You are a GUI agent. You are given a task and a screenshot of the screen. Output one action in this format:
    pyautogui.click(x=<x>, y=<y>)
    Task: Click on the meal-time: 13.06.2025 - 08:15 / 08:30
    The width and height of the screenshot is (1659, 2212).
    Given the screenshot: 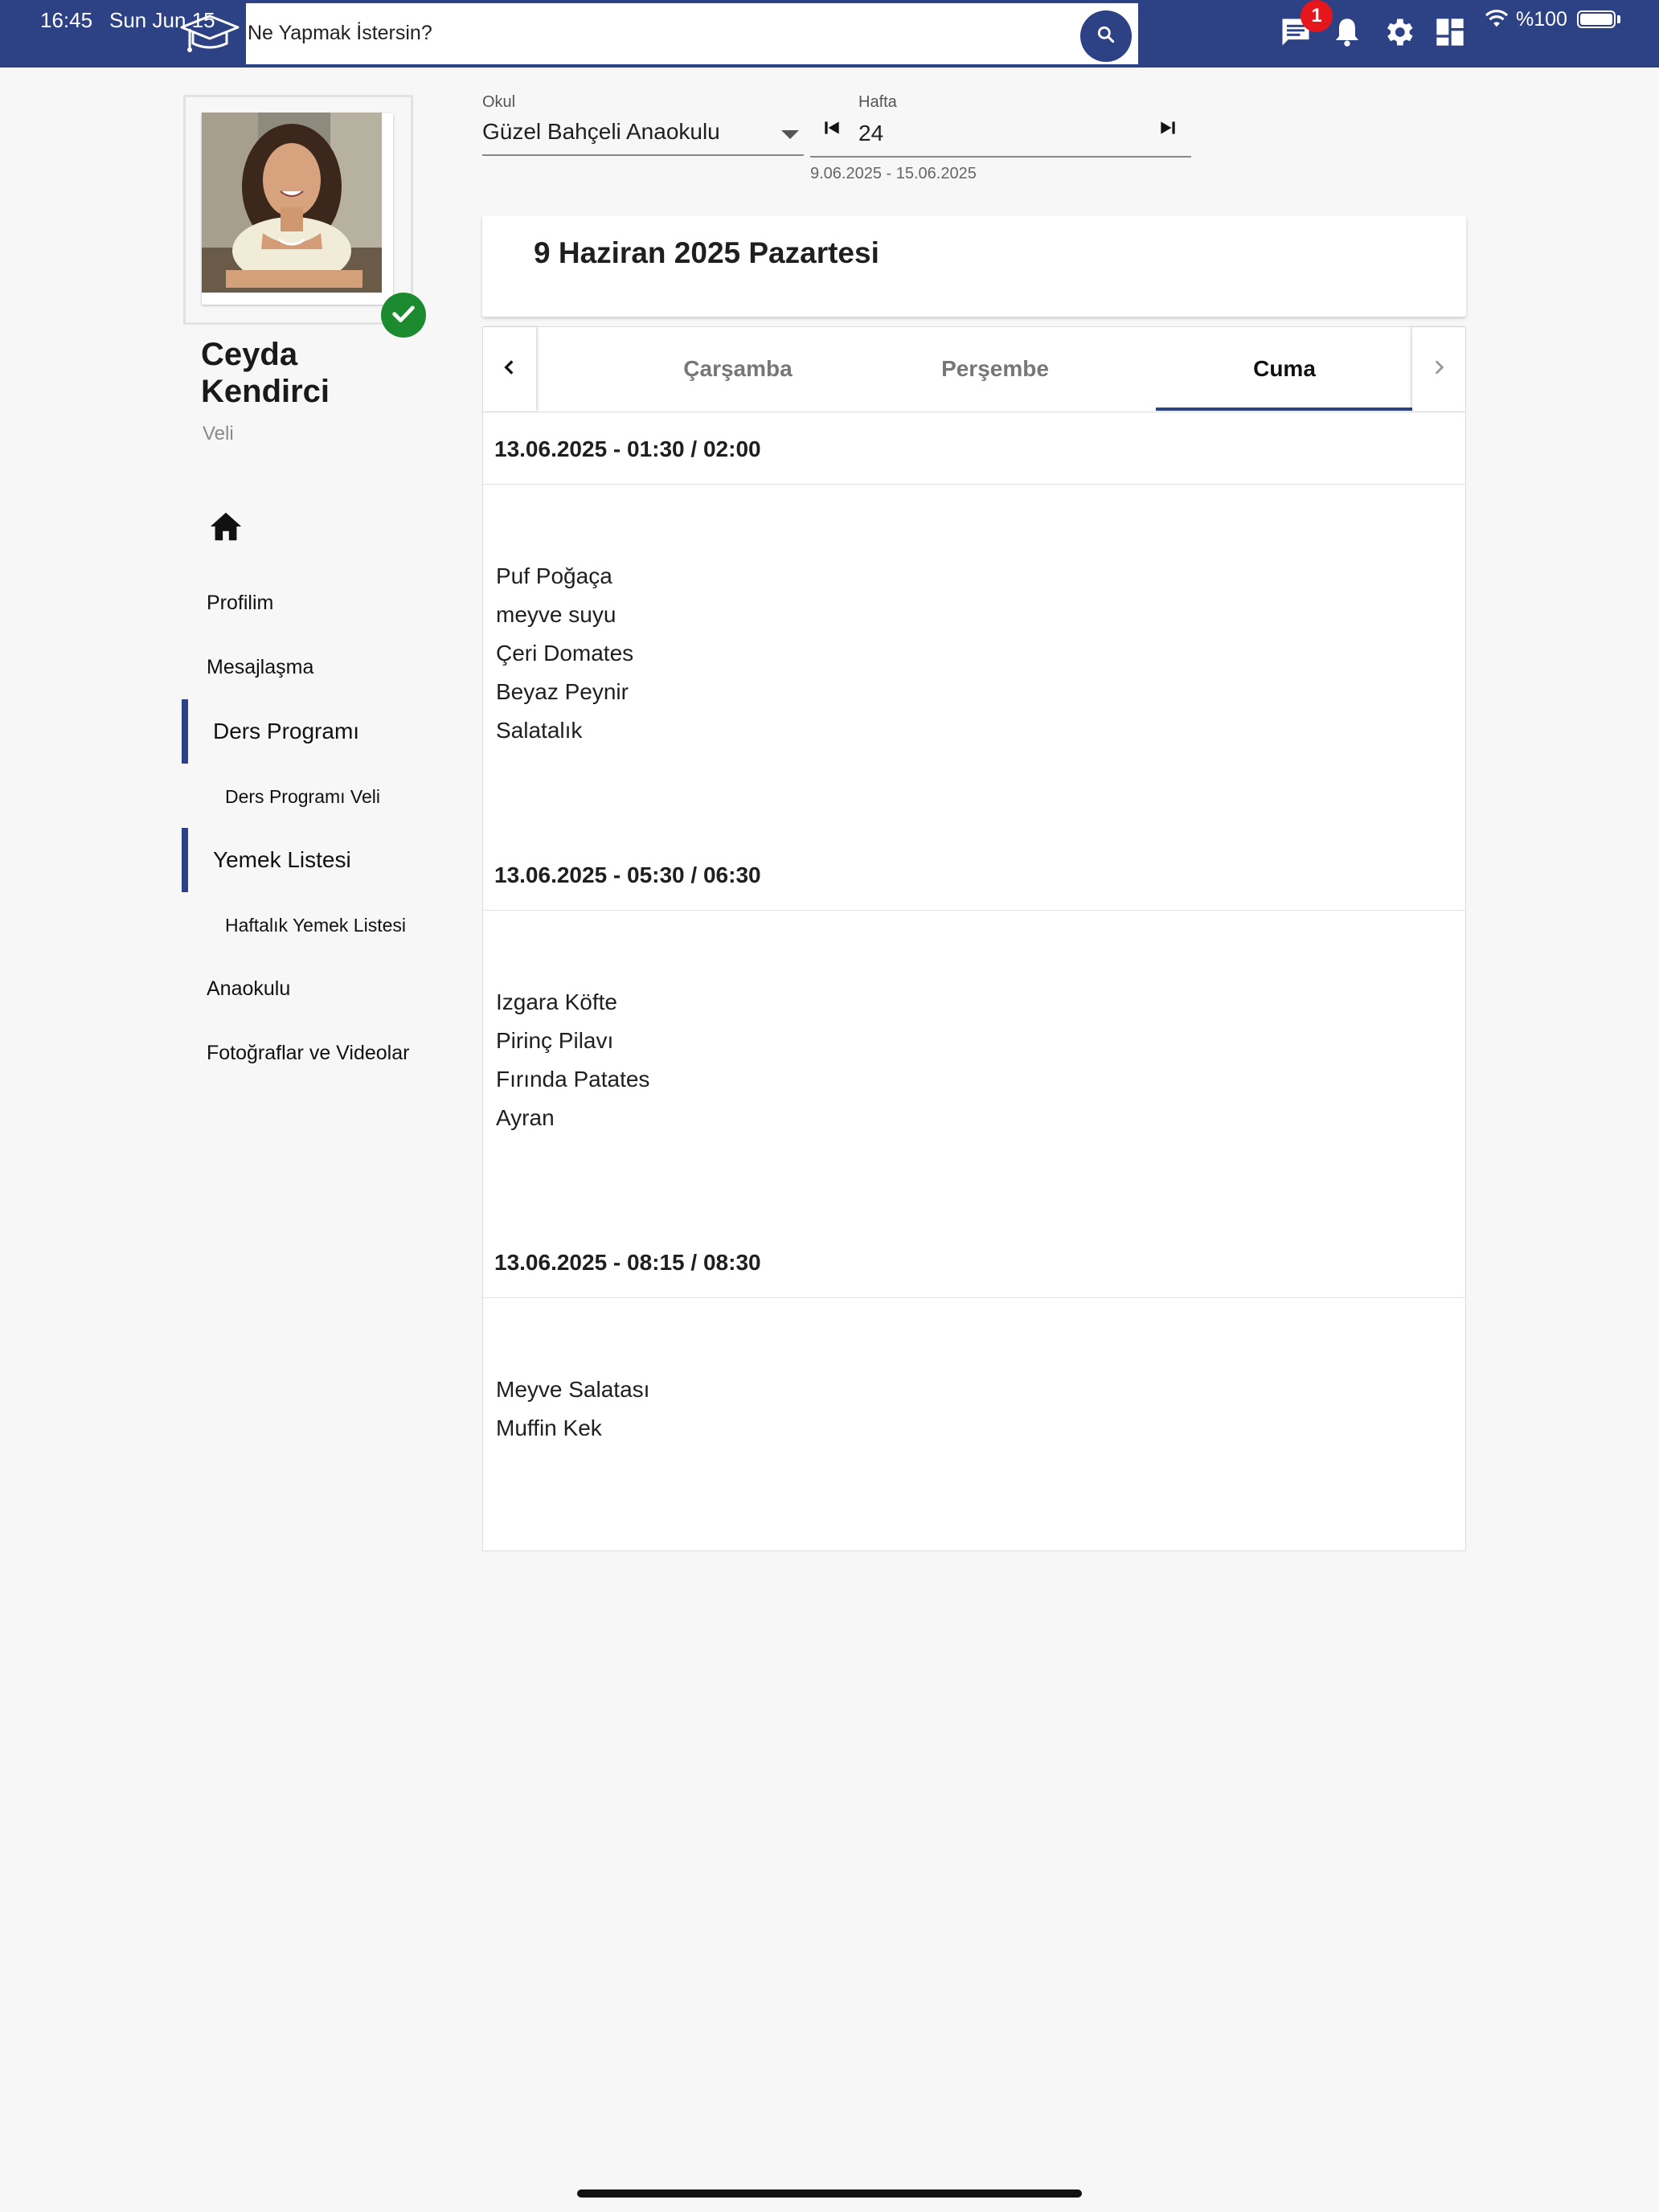 What is the action you would take?
    pyautogui.click(x=627, y=1262)
    